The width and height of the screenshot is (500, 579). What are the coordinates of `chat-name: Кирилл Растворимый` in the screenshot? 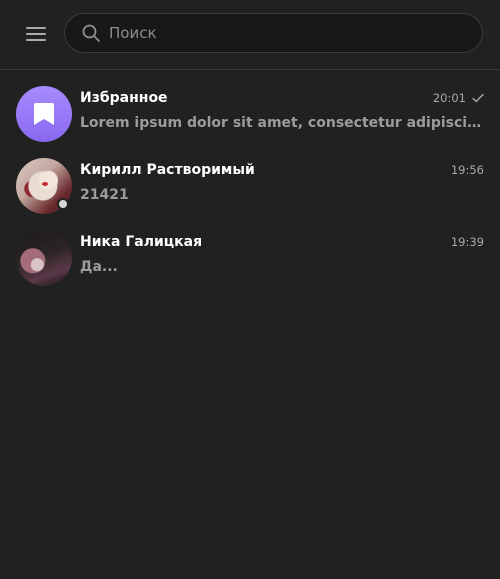 It's located at (167, 170).